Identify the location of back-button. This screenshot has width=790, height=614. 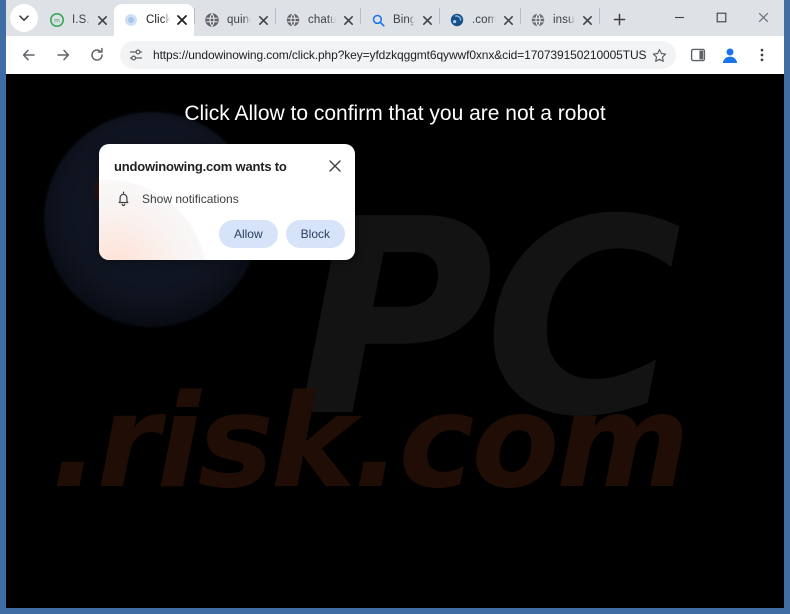
(29, 55).